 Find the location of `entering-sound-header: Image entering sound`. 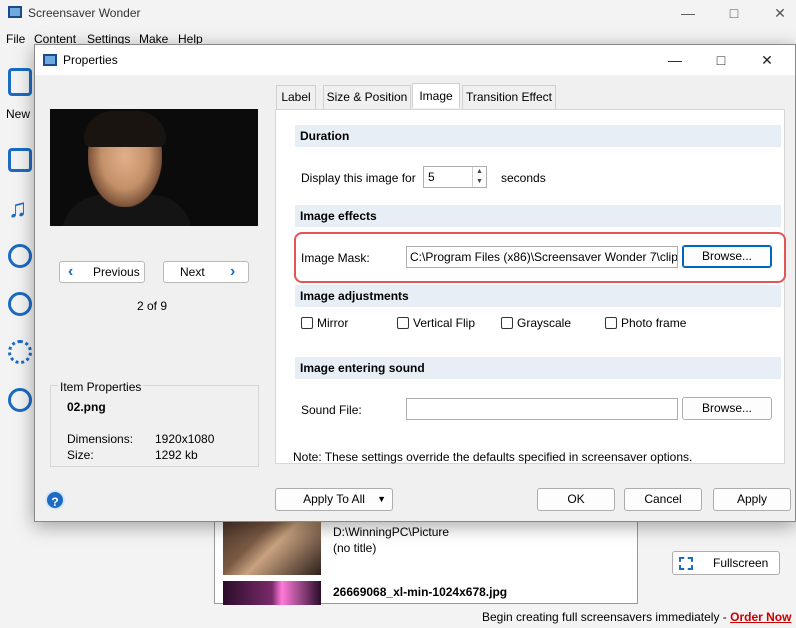

entering-sound-header: Image entering sound is located at coordinates (538, 368).